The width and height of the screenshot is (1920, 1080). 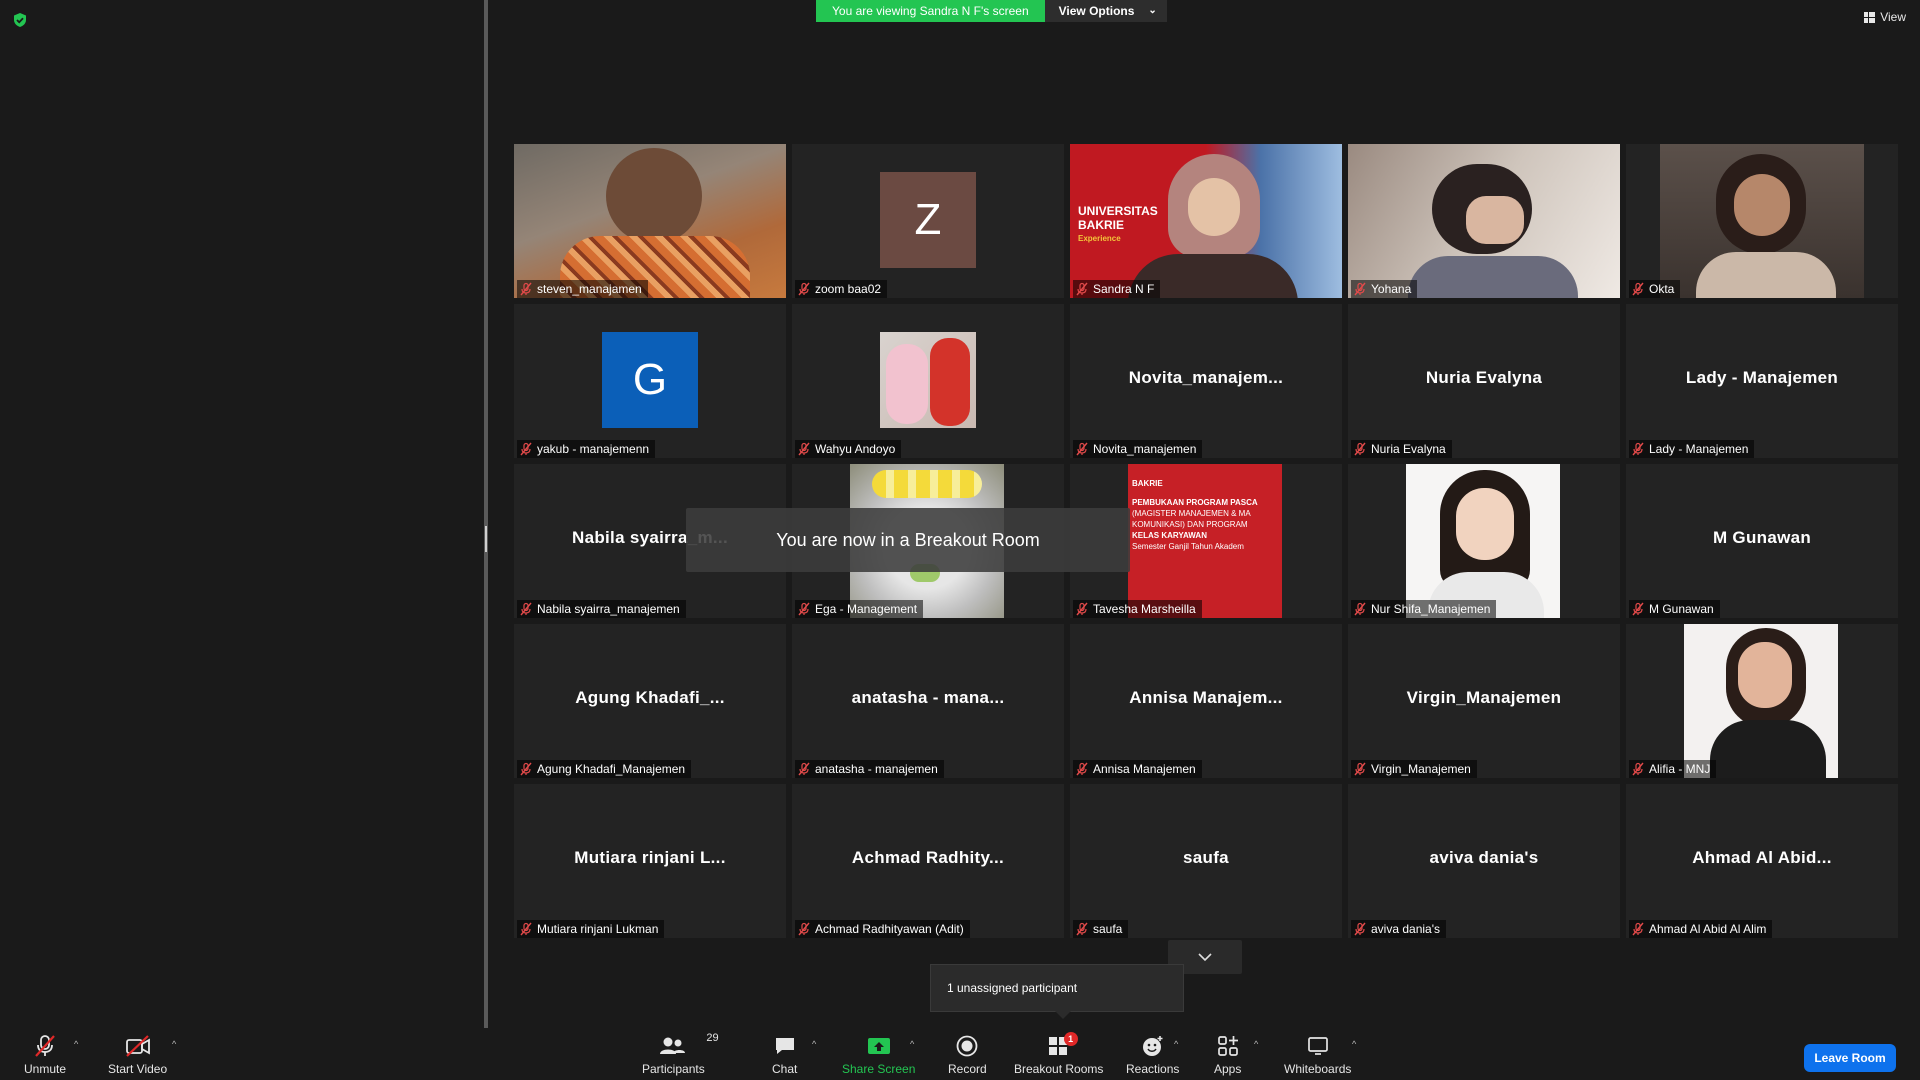 I want to click on slide-line: Semester Ganjil Tahun Akadem, so click(x=1188, y=546).